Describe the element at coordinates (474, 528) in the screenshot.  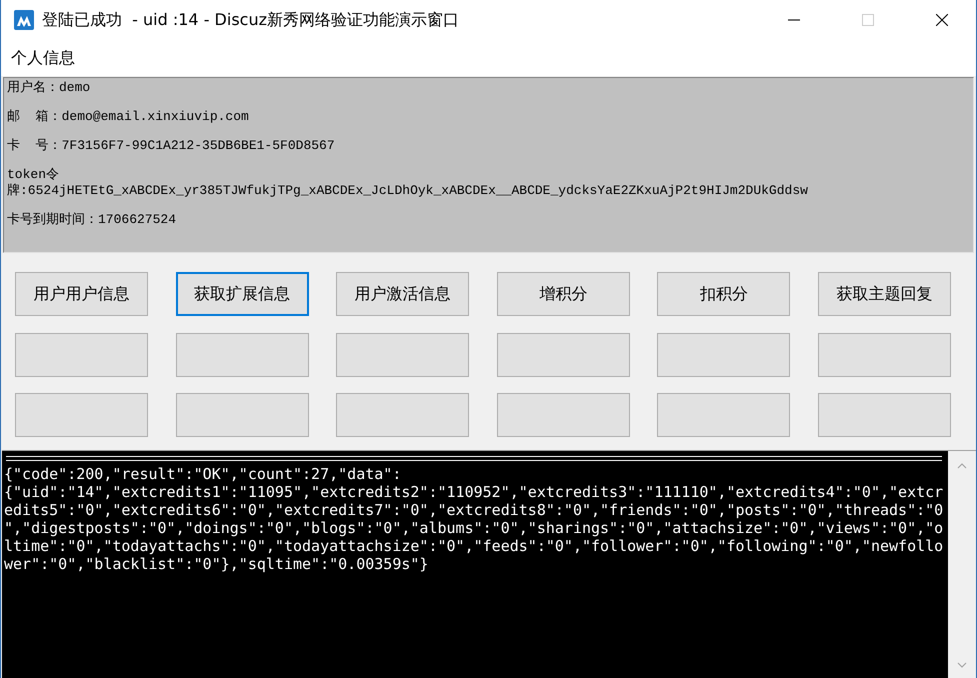
I see `output-line: ","digestposts":"0","doings":"0","blogs":"0","albums":"0","sharings":"0","attachsize":"0","views":"0","o` at that location.